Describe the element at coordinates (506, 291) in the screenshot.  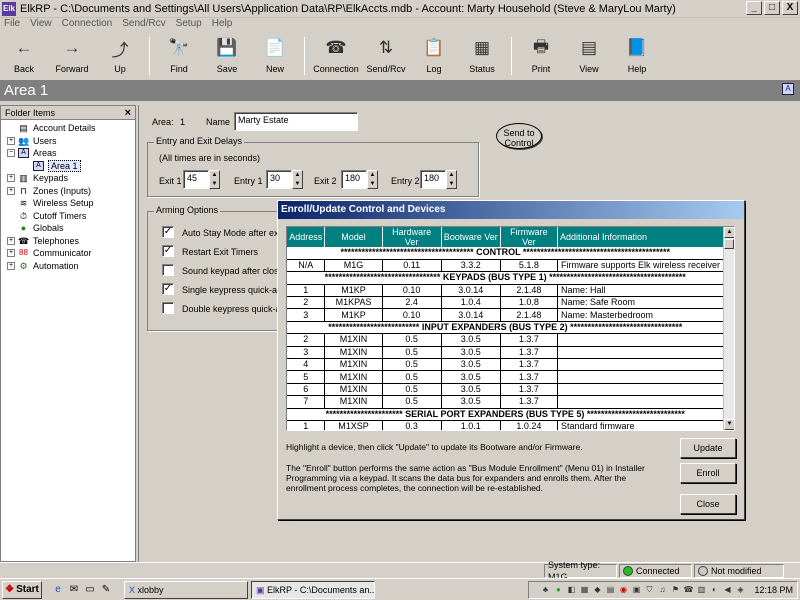
I see `table-row: 1 M1KP 0.10 3.0.14 2.1.48 Name: Hall` at that location.